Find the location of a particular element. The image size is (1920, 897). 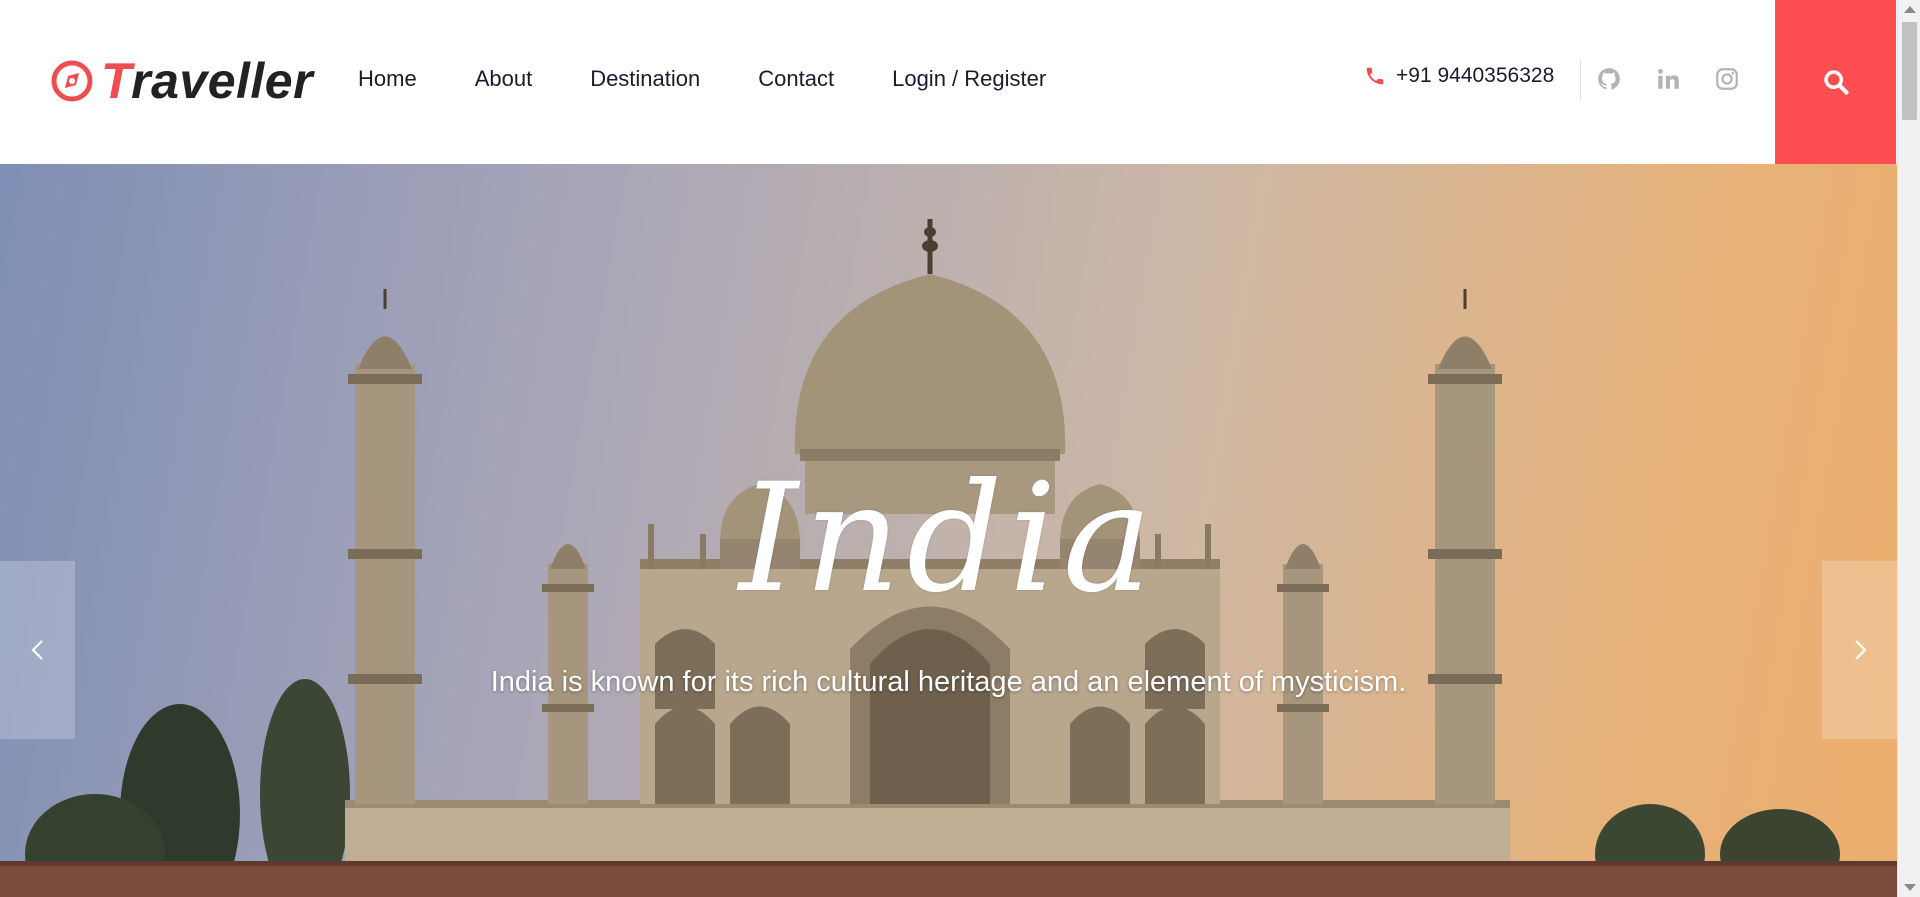

nav-home: Home is located at coordinates (387, 79).